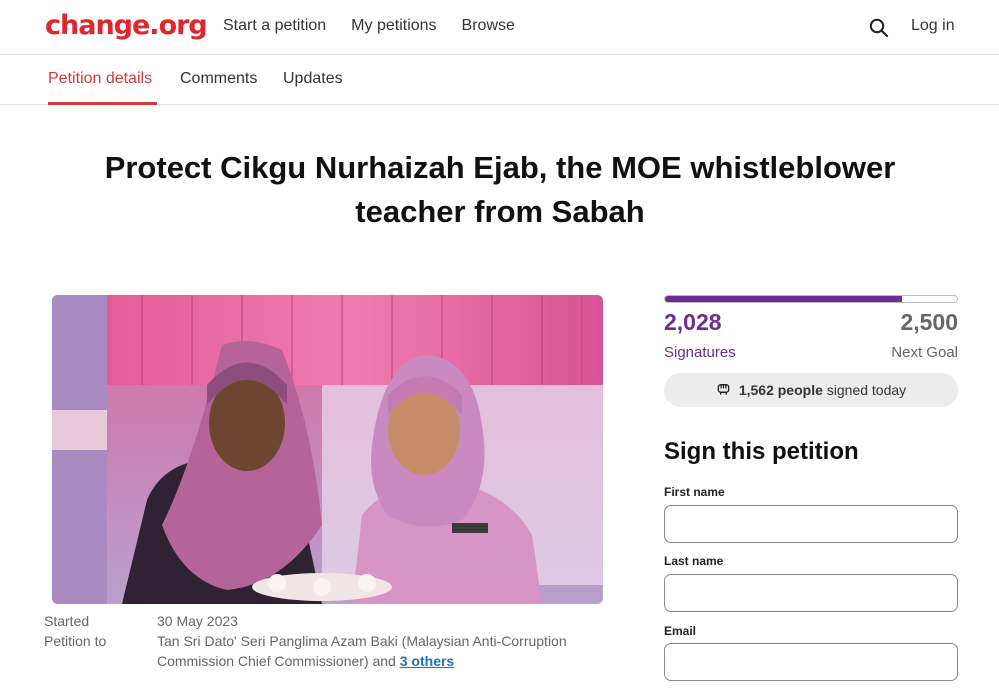  What do you see at coordinates (694, 492) in the screenshot?
I see `first-name-label: First name` at bounding box center [694, 492].